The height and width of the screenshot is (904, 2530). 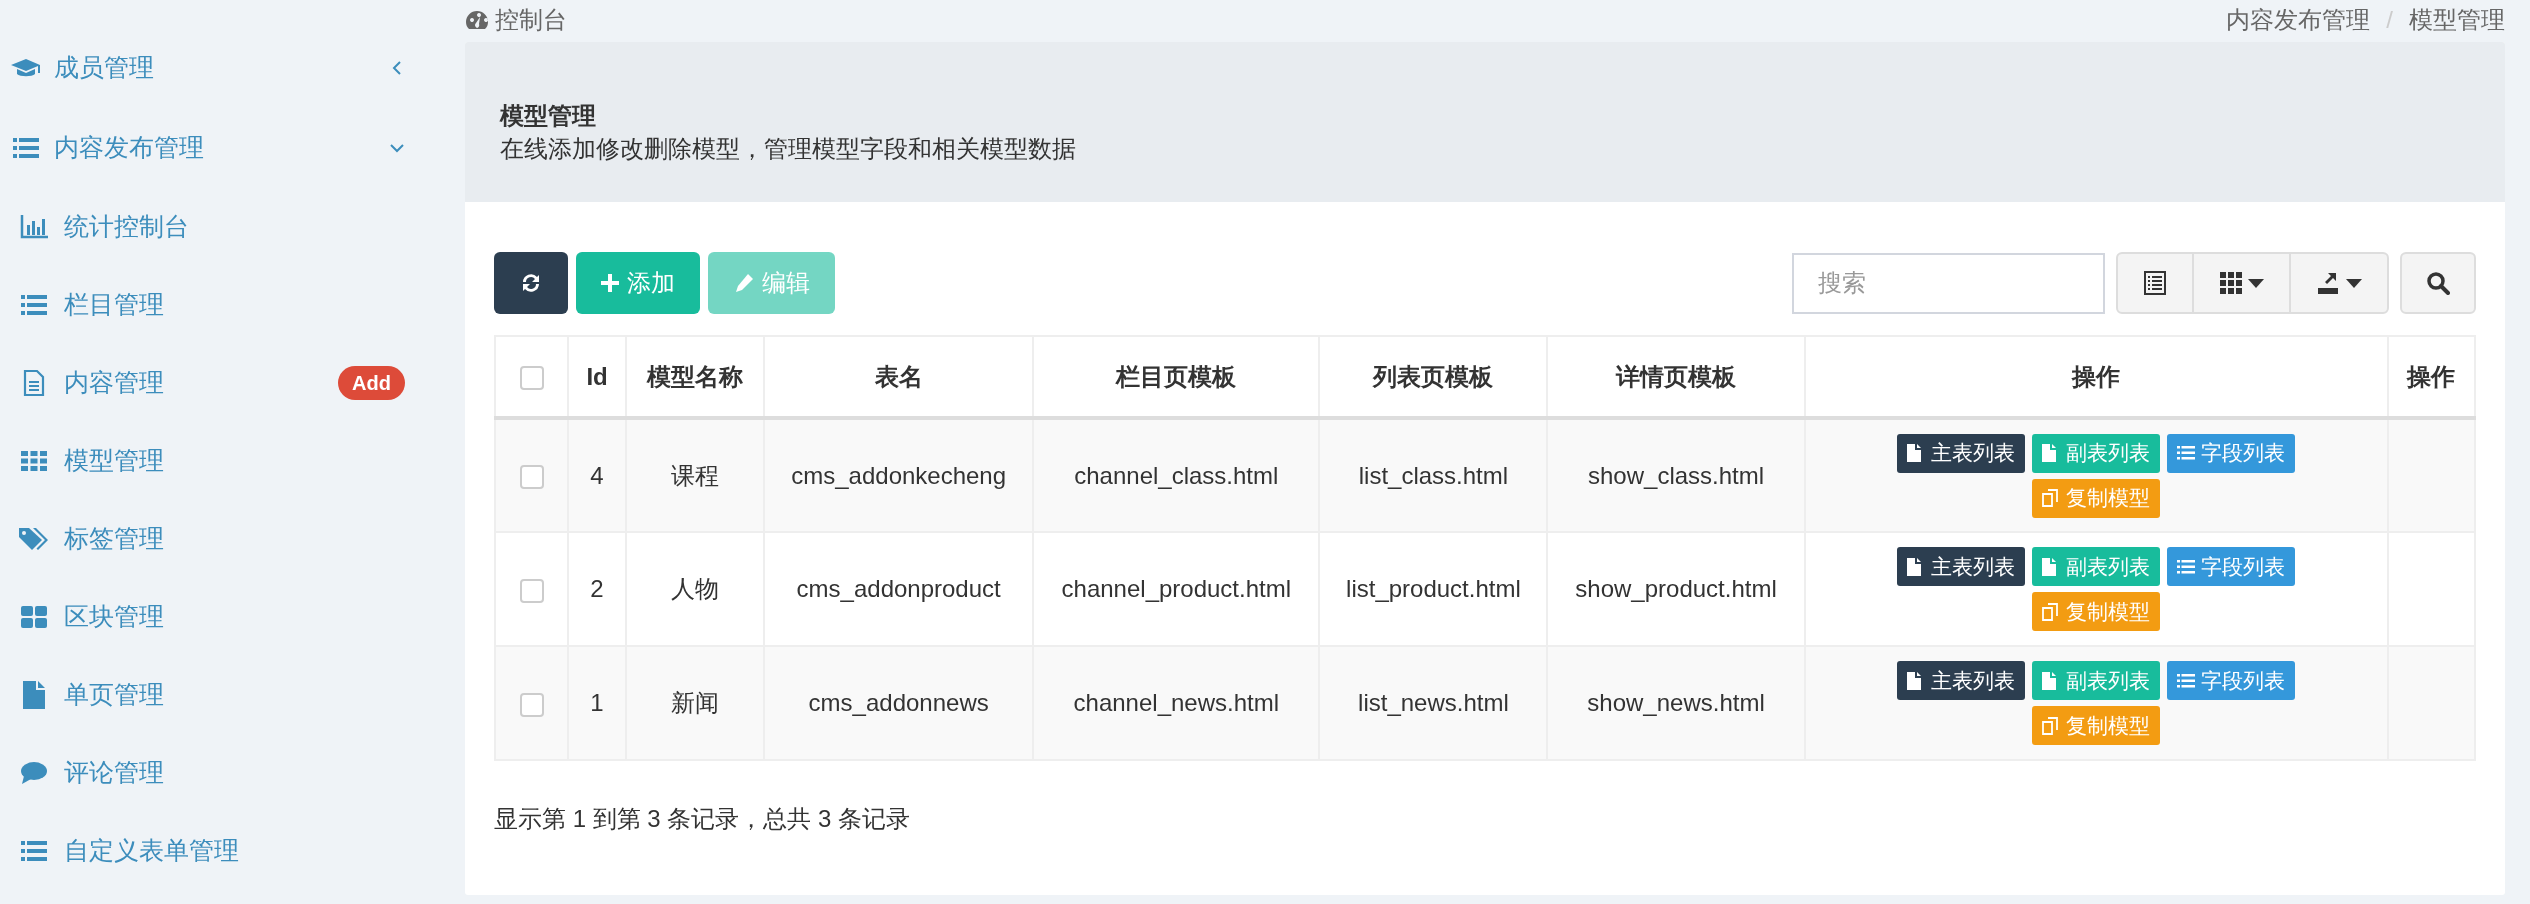 What do you see at coordinates (695, 377) in the screenshot?
I see `column-header: 模型名称` at bounding box center [695, 377].